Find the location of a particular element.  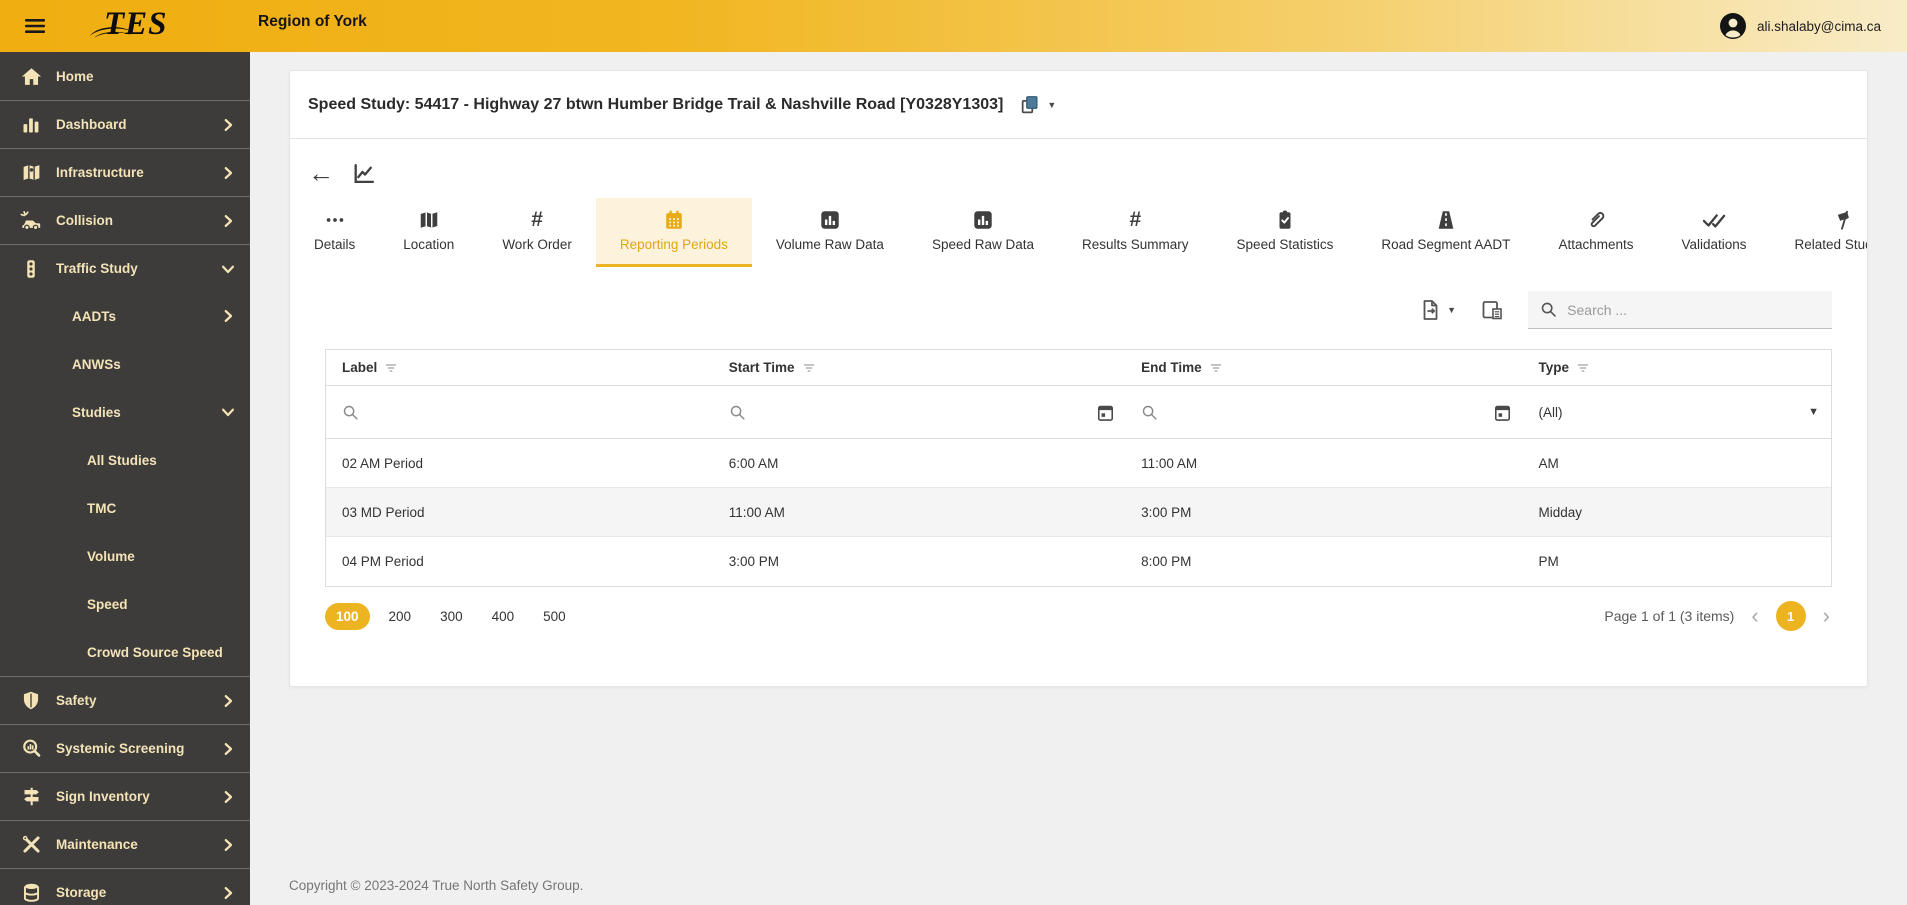

sidebar-item-traffic-study: Traffic Study is located at coordinates (125, 268).